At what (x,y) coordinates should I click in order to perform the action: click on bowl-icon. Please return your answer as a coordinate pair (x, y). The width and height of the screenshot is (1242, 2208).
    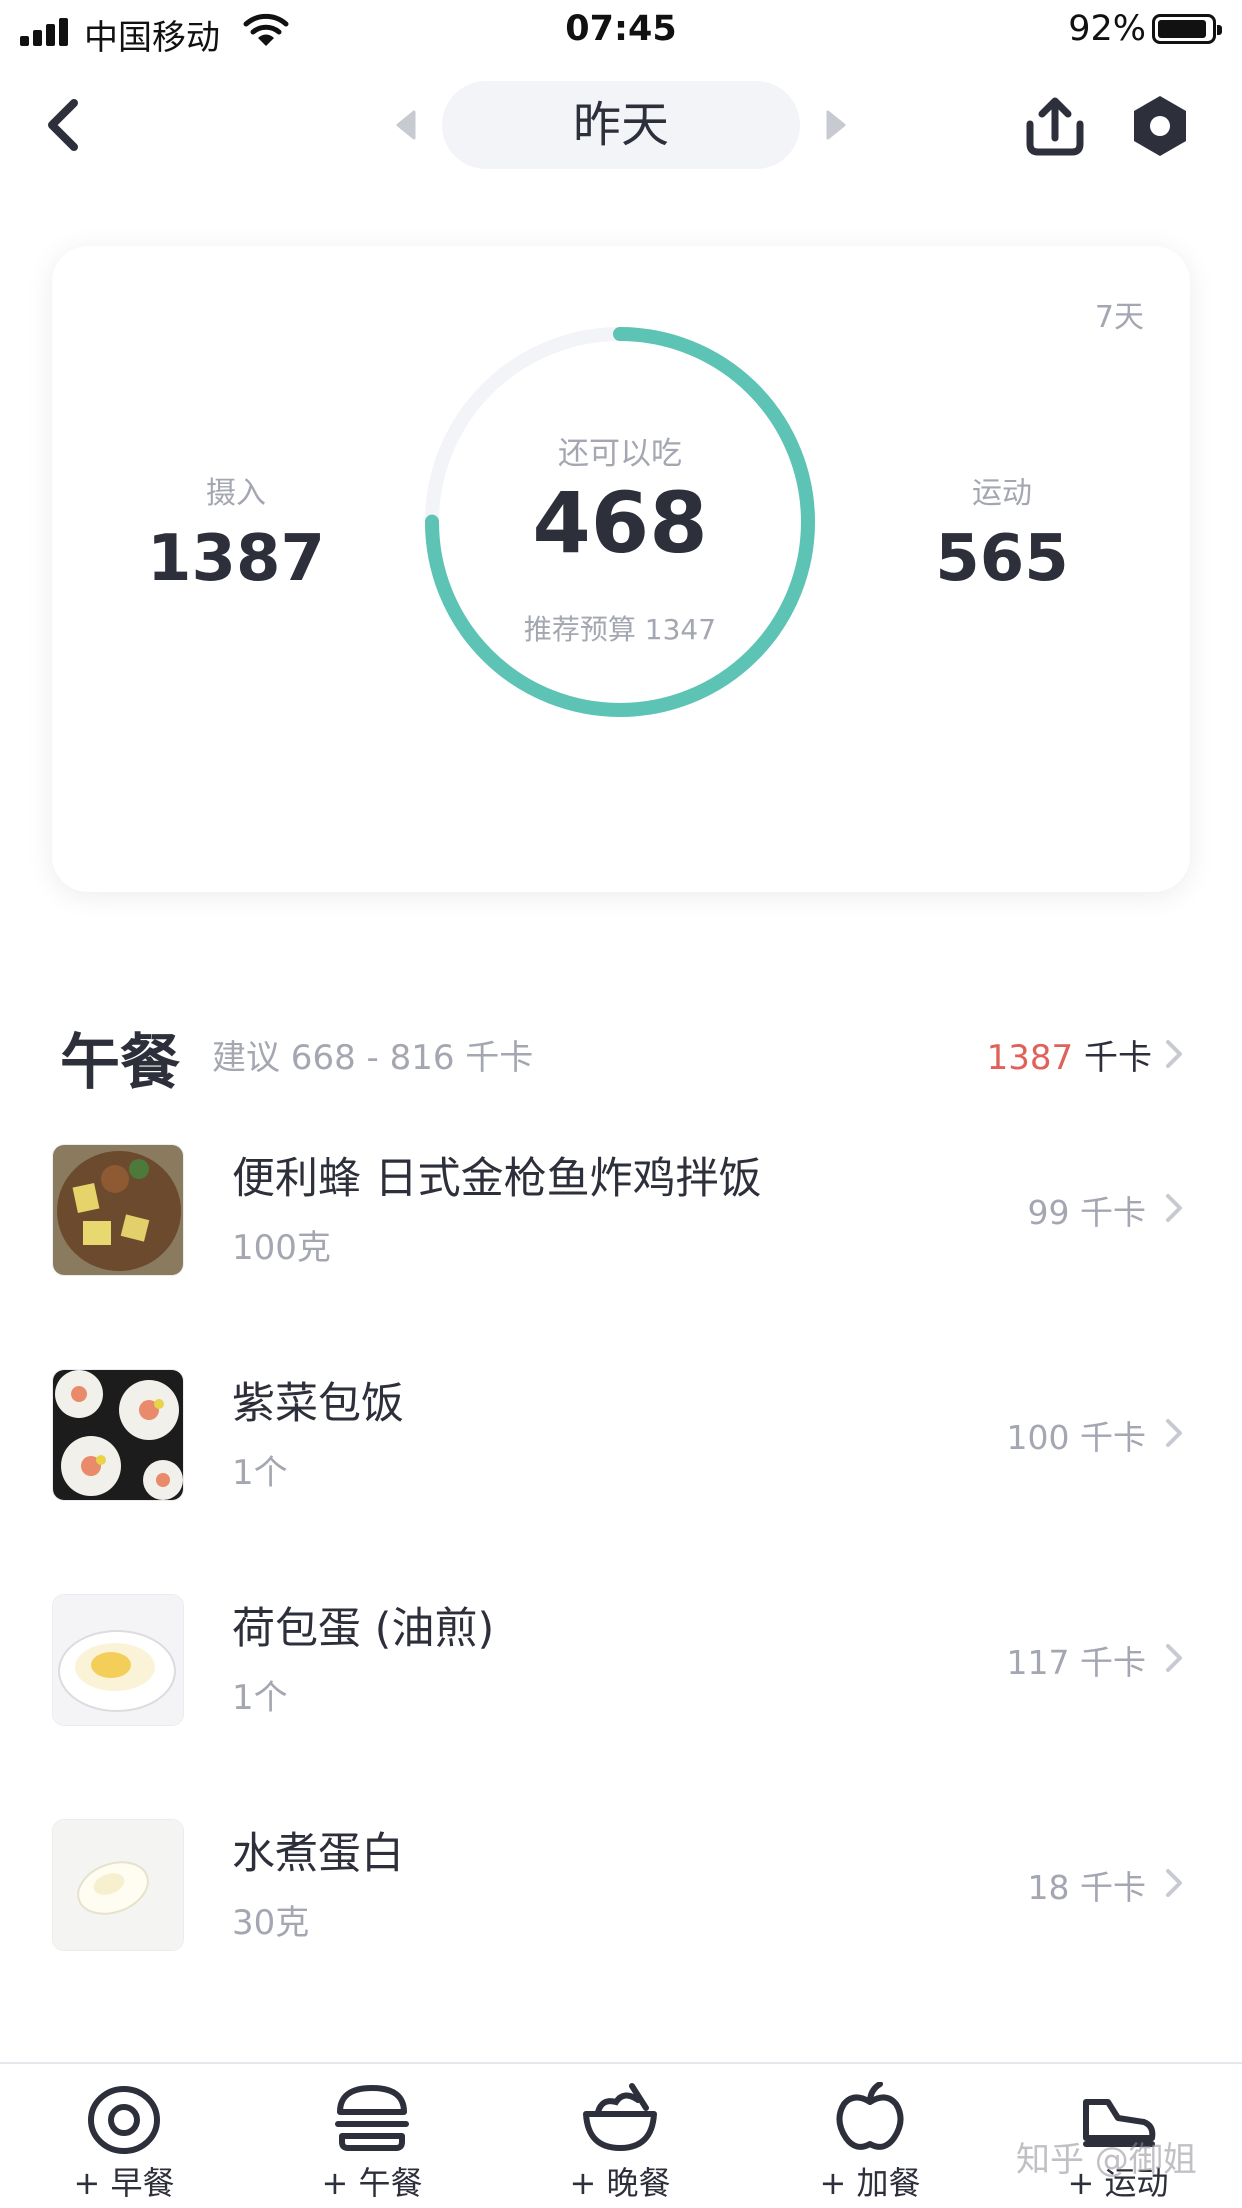
    Looking at the image, I should click on (620, 2117).